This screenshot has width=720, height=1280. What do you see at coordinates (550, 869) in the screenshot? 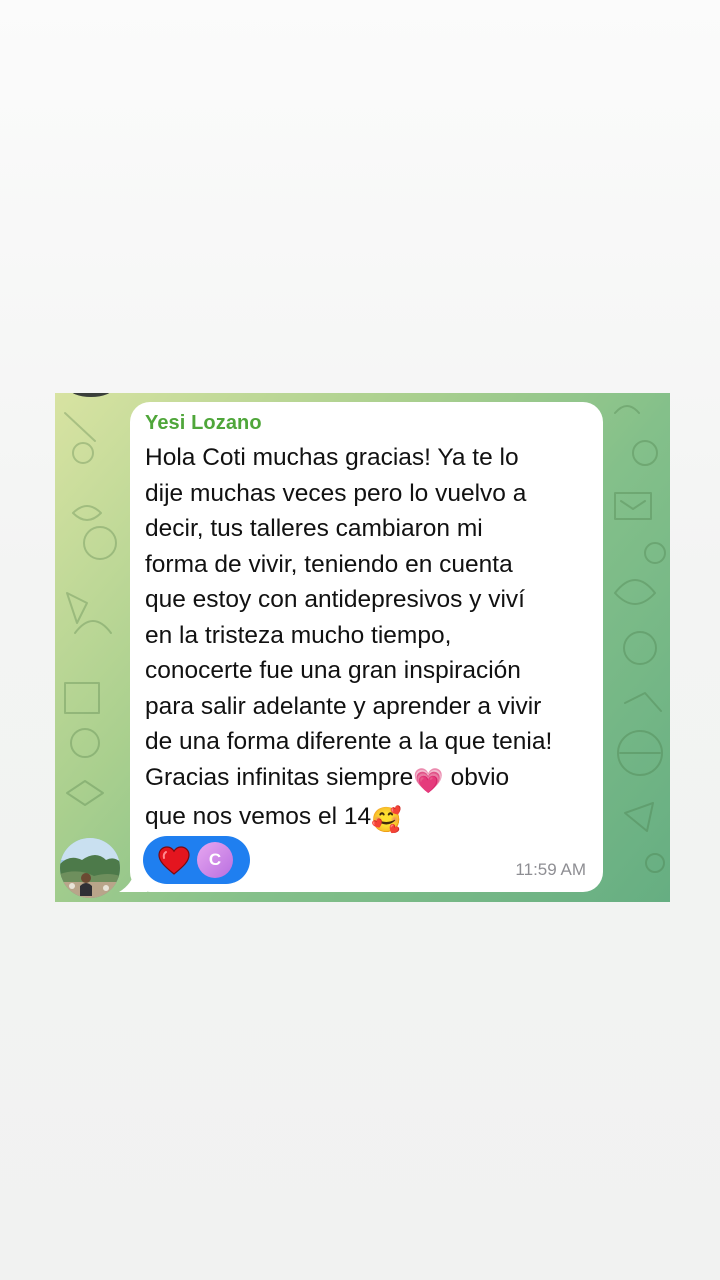
I see `message-timestamp: 11:59 AM` at bounding box center [550, 869].